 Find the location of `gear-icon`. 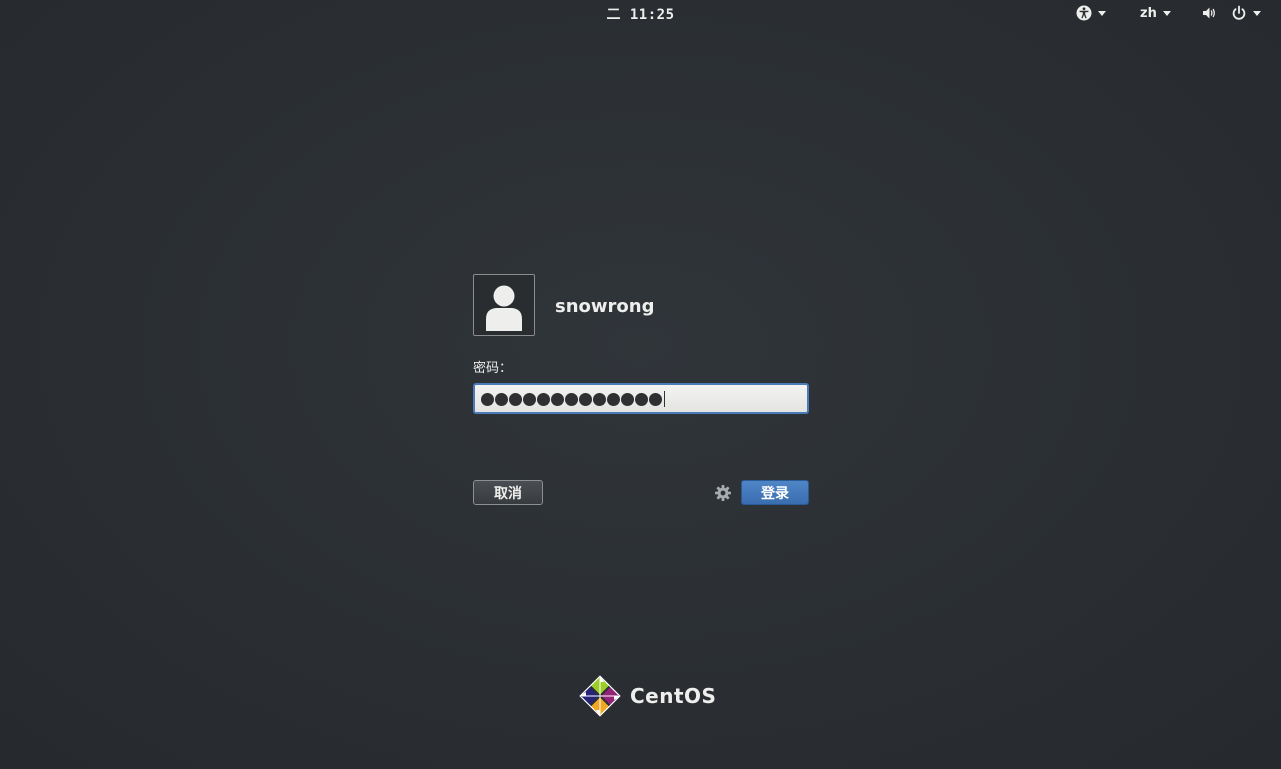

gear-icon is located at coordinates (723, 493).